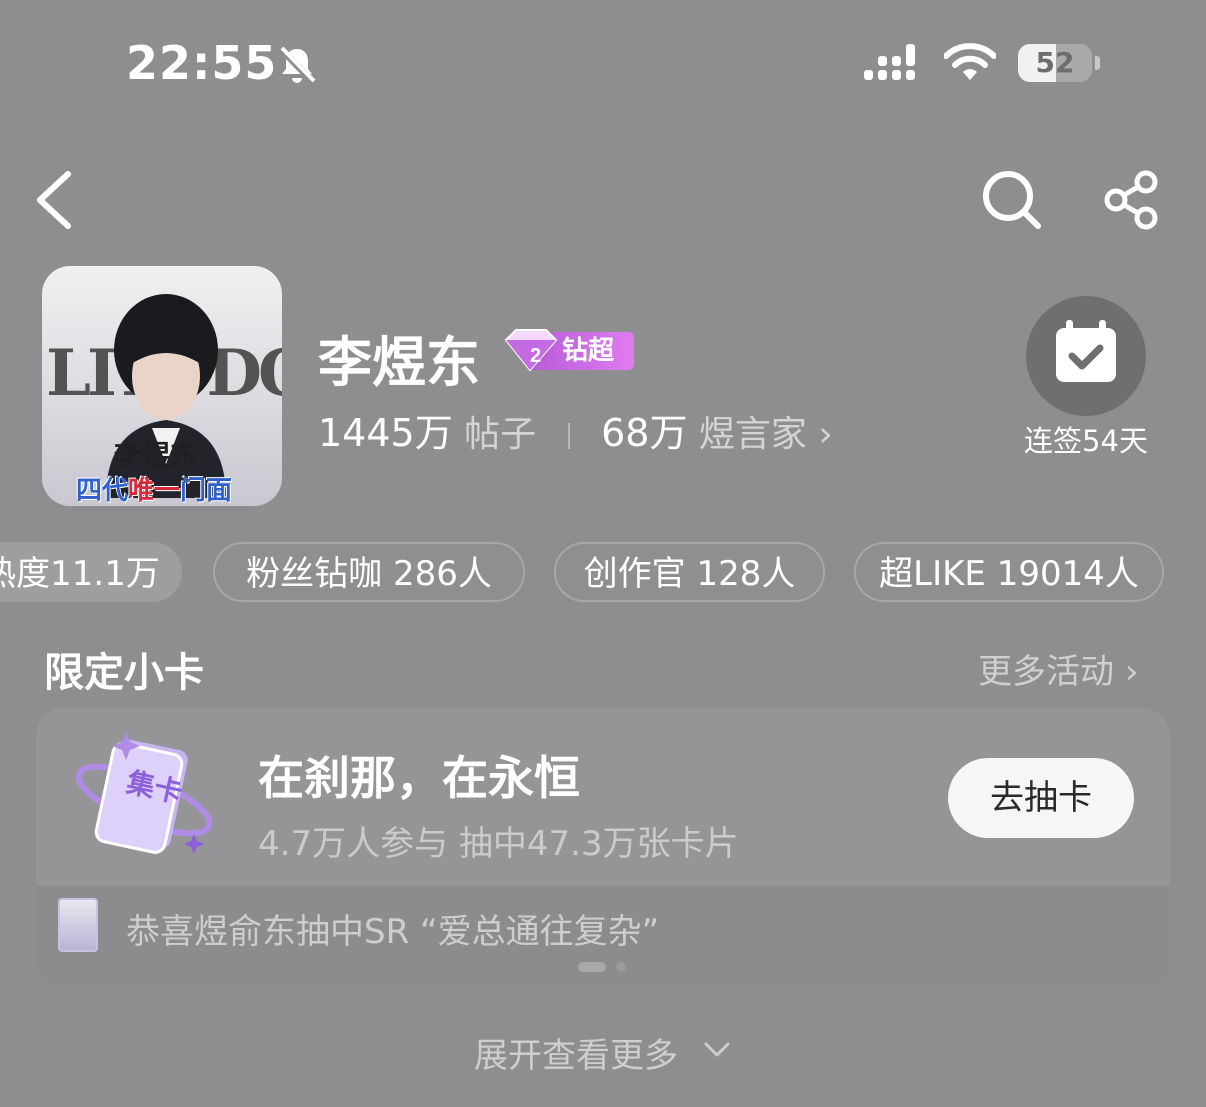 The width and height of the screenshot is (1206, 1107). I want to click on badge-label: 钻超, so click(588, 351).